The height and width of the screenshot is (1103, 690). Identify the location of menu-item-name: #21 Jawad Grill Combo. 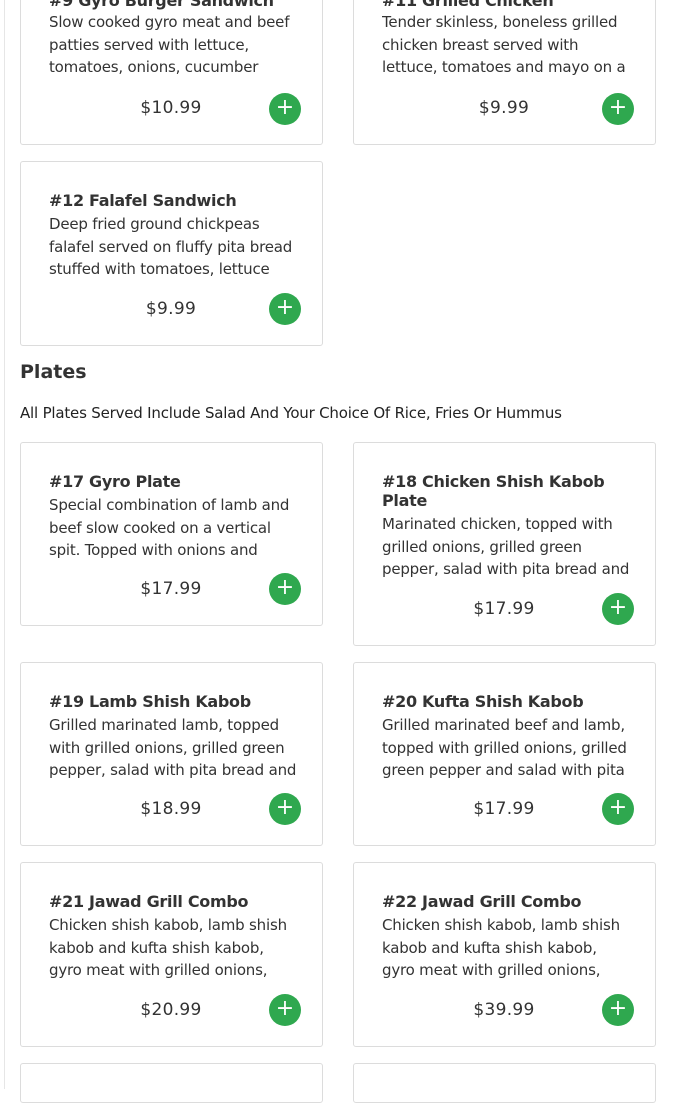
(149, 901).